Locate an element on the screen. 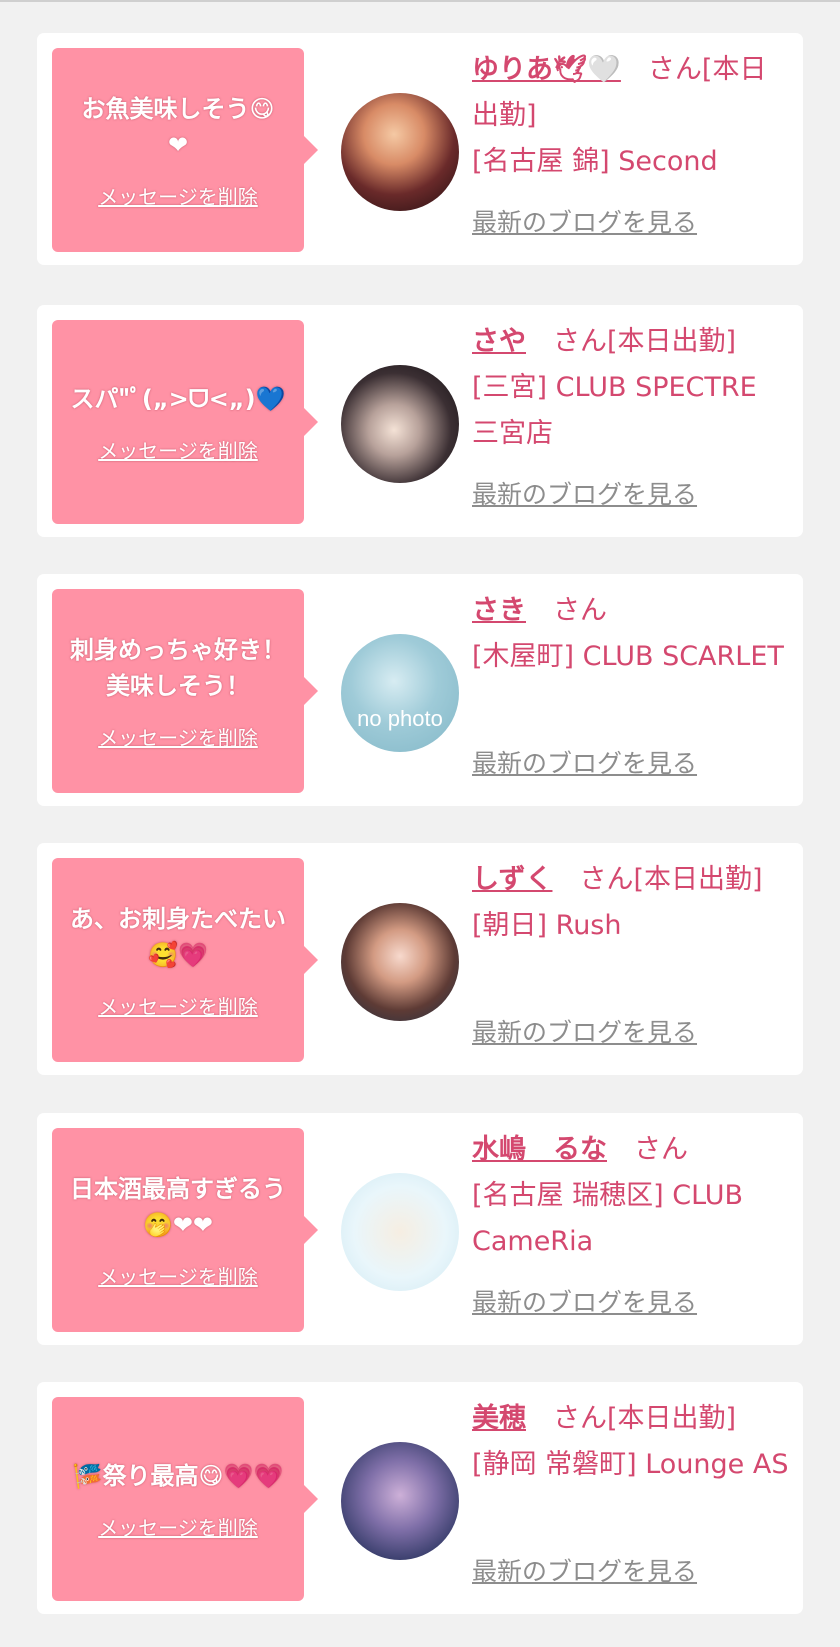 The image size is (840, 1647). cast-name-link: しずく is located at coordinates (512, 879).